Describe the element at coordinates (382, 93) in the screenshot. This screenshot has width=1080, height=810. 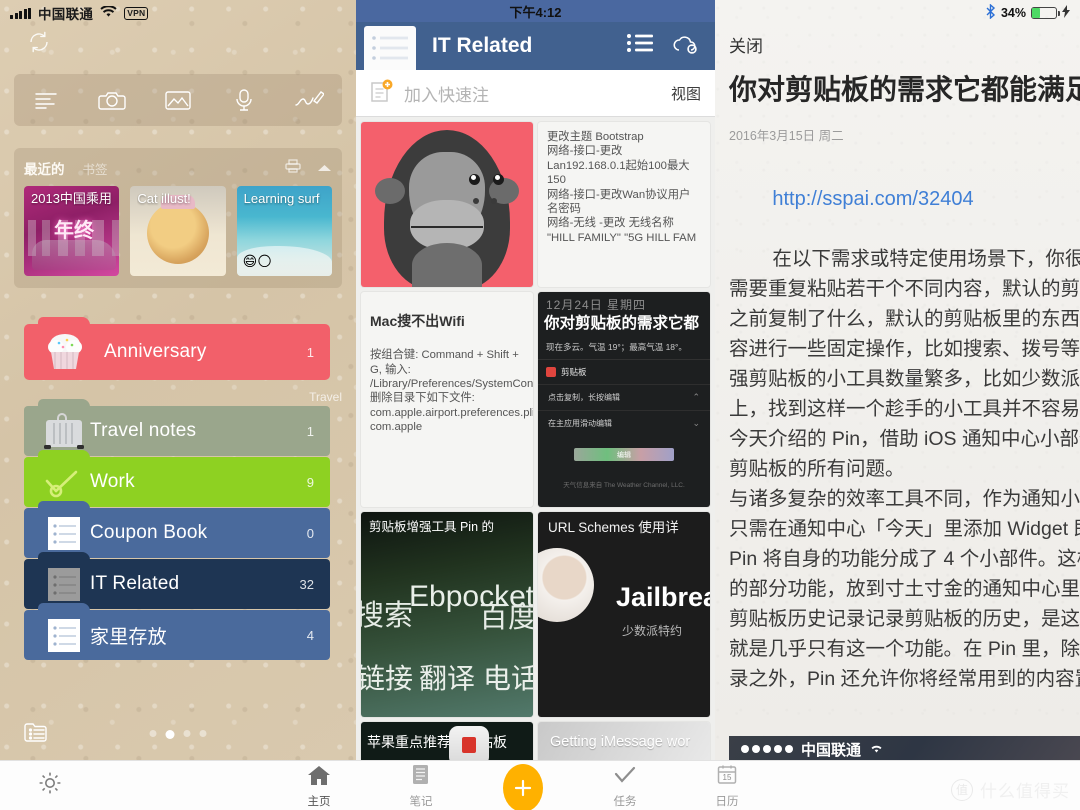
I see `add-note-icon` at that location.